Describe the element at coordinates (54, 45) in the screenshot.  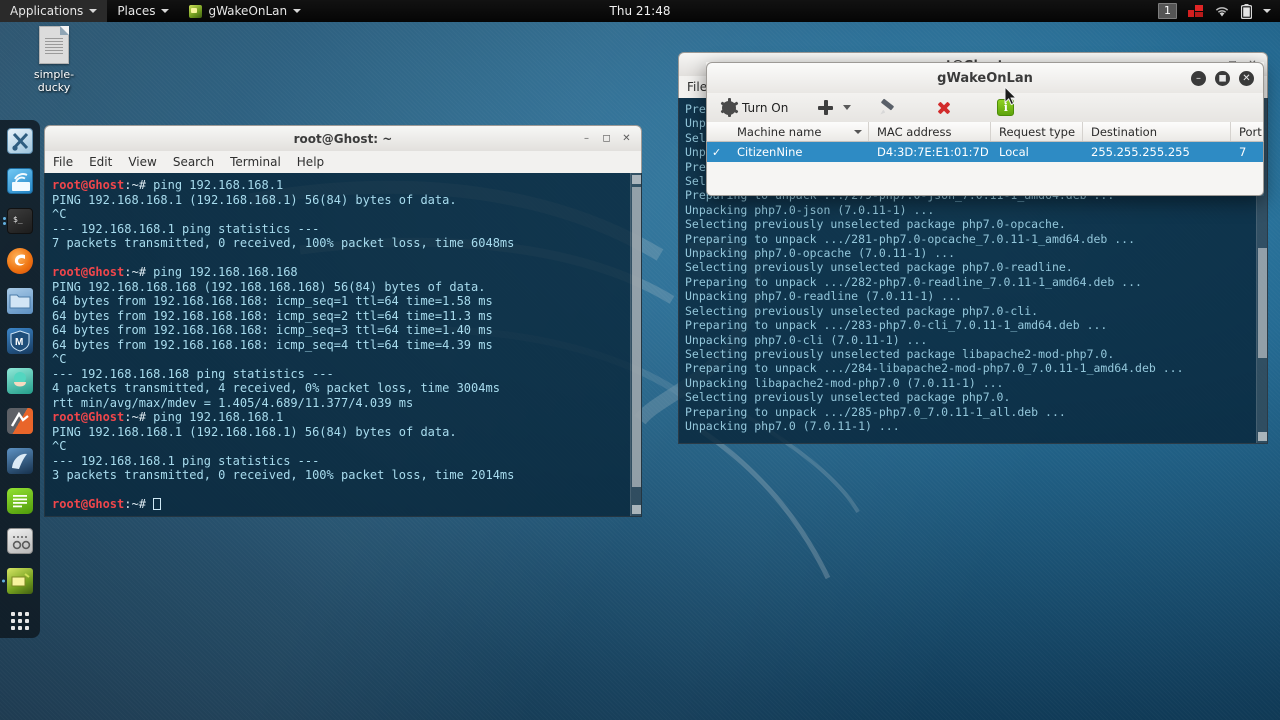
I see `text-file-icon` at that location.